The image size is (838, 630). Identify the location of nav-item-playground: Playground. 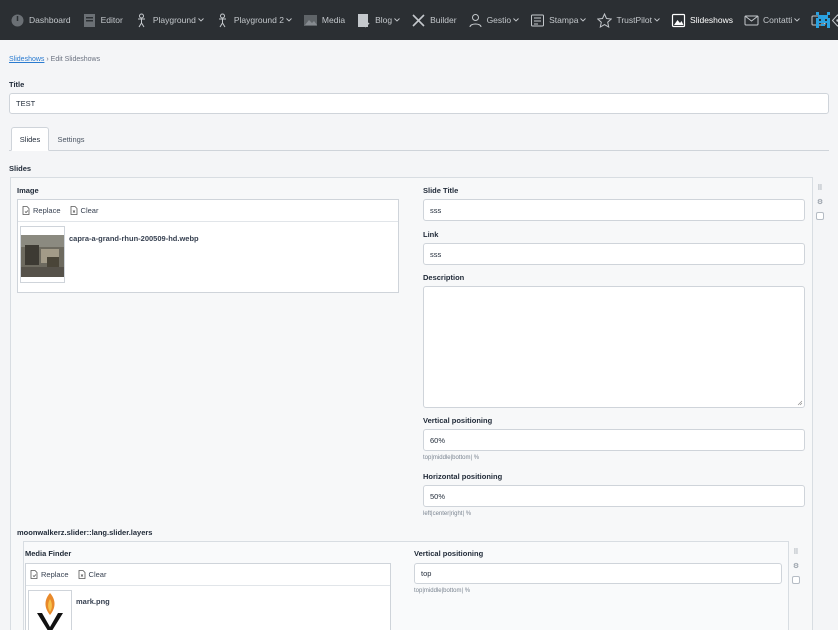
(169, 20).